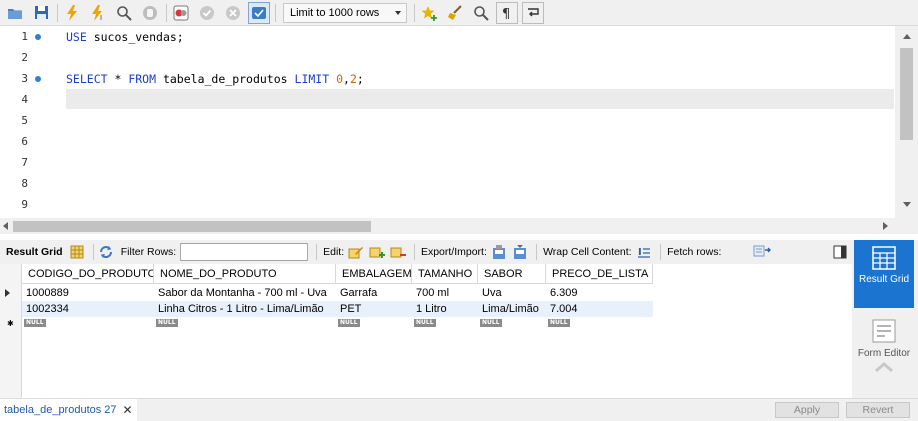 The height and width of the screenshot is (421, 918). I want to click on chevron-up-icon, so click(884, 367).